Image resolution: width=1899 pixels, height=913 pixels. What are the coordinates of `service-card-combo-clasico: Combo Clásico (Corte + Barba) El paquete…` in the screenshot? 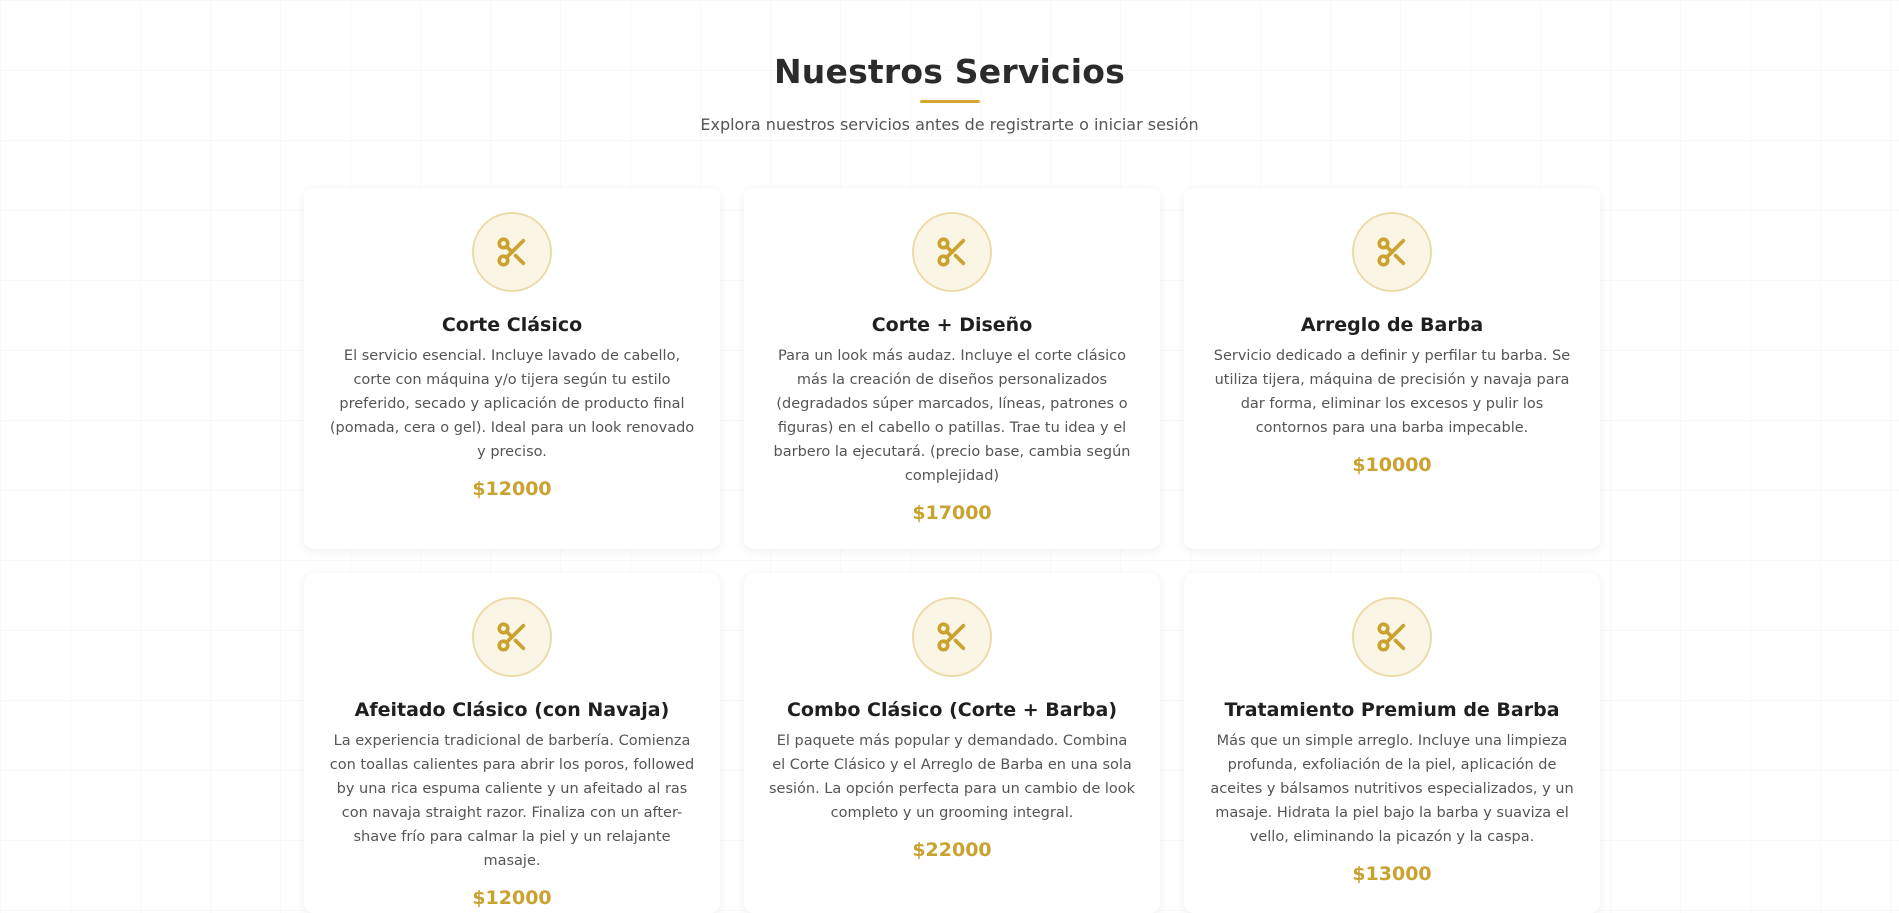 It's located at (952, 743).